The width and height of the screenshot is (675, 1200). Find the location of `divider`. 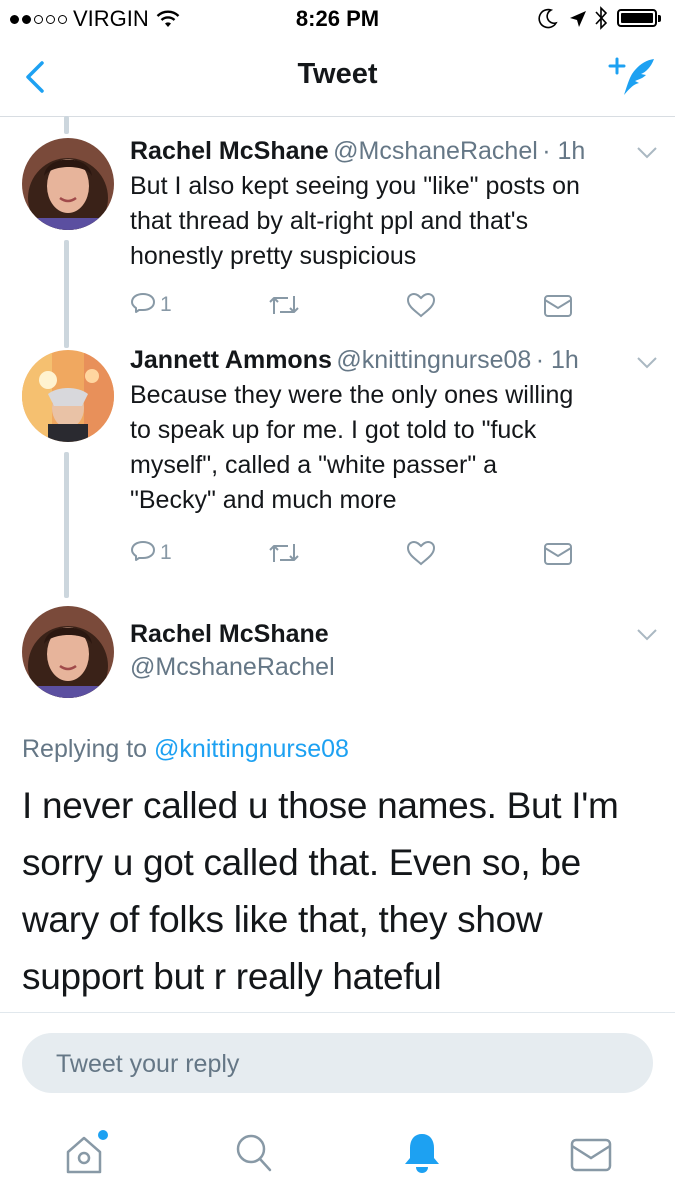

divider is located at coordinates (337, 1012).